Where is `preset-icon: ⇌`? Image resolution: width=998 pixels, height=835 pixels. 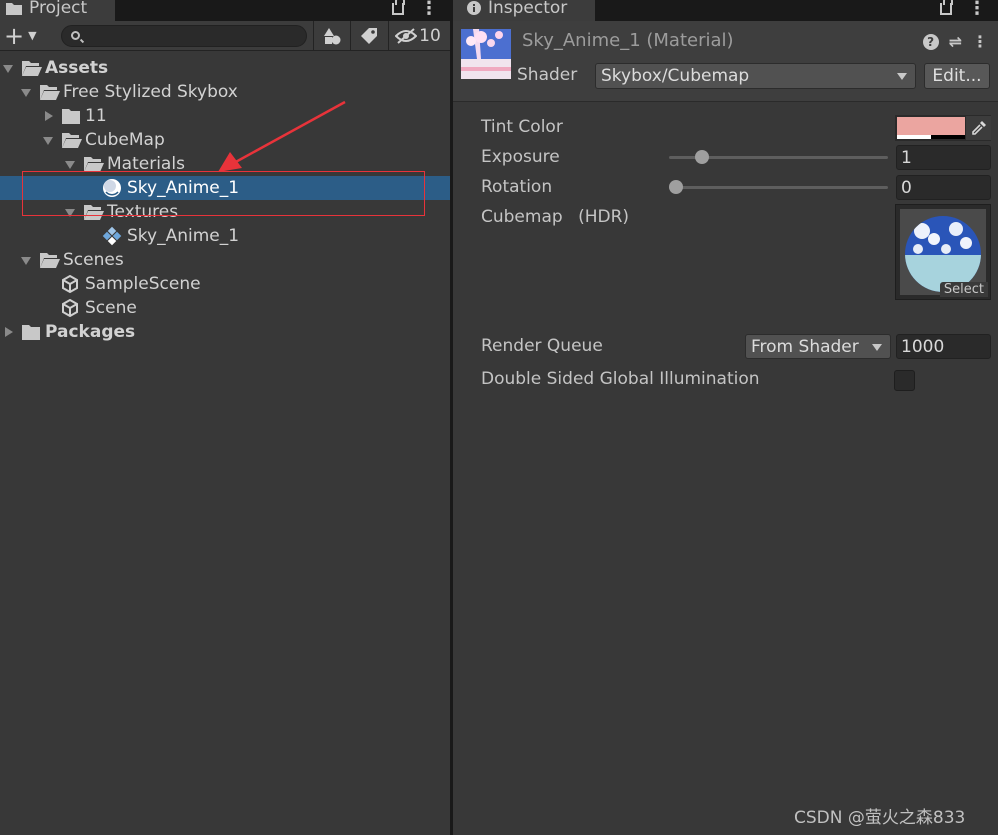 preset-icon: ⇌ is located at coordinates (955, 41).